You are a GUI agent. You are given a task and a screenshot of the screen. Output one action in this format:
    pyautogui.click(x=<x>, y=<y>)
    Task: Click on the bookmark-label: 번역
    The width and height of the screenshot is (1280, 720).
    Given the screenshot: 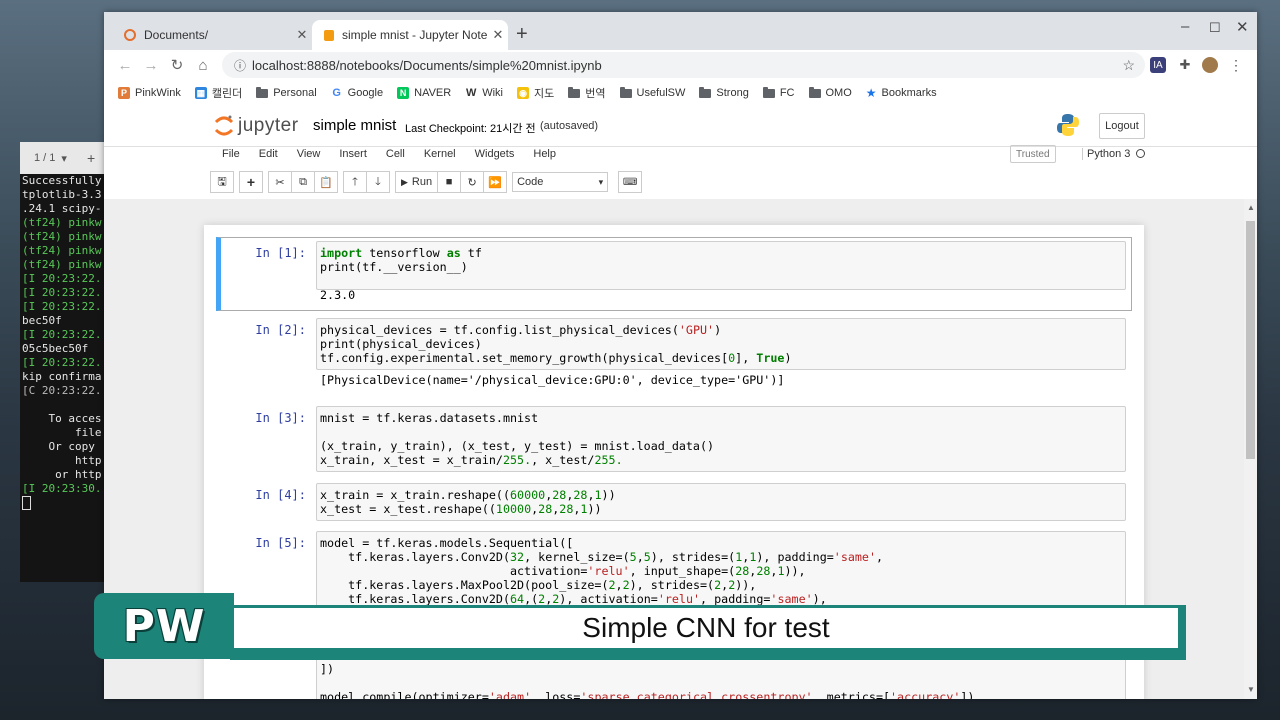 What is the action you would take?
    pyautogui.click(x=595, y=94)
    